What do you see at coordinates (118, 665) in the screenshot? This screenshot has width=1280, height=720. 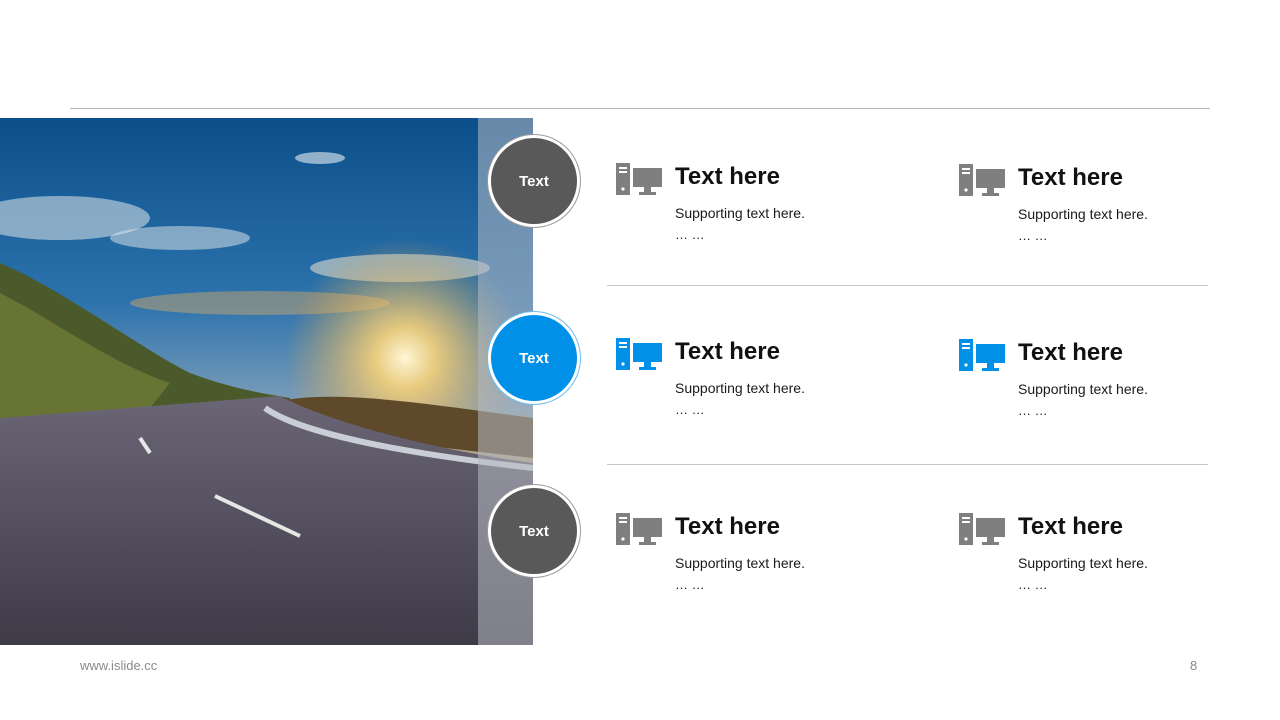 I see `footer-url: www.islide.cc` at bounding box center [118, 665].